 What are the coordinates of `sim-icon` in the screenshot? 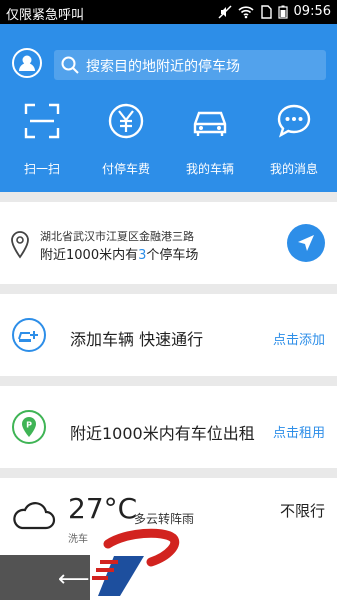 It's located at (266, 11).